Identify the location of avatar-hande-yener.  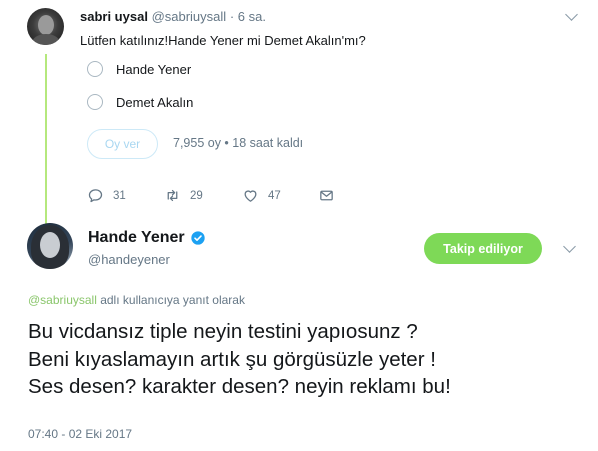
(50, 246).